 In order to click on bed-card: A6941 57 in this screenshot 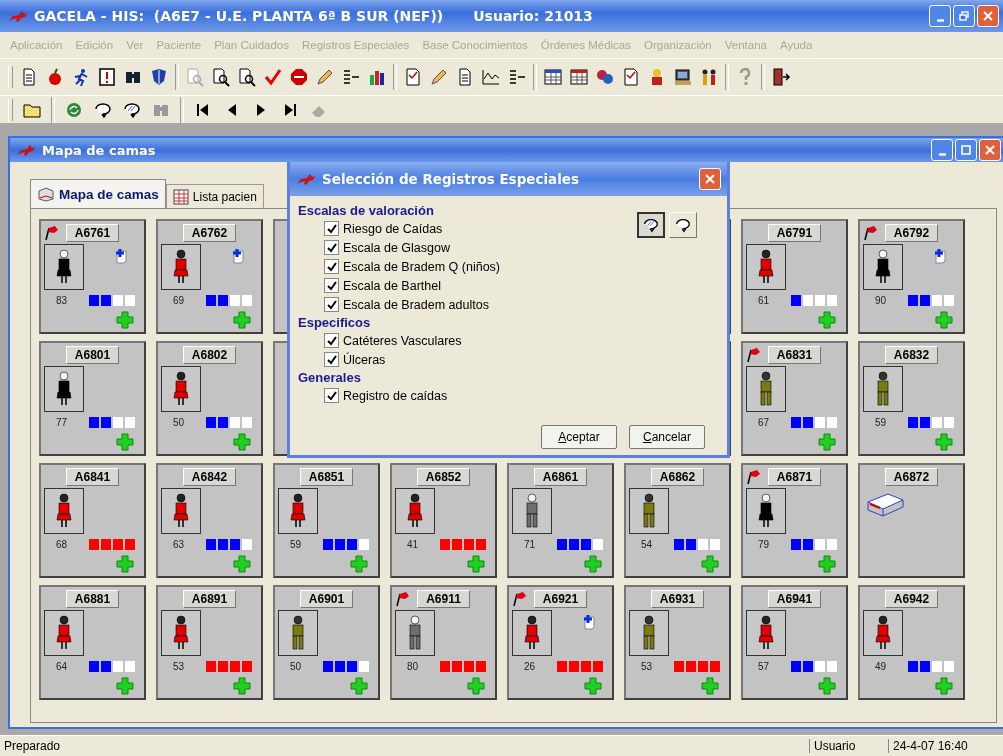, I will do `click(794, 642)`.